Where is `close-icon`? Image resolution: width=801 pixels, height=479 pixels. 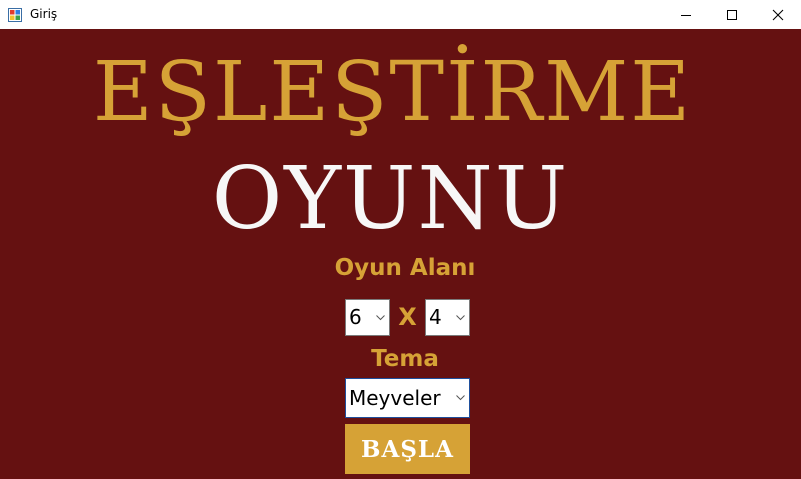
close-icon is located at coordinates (778, 14).